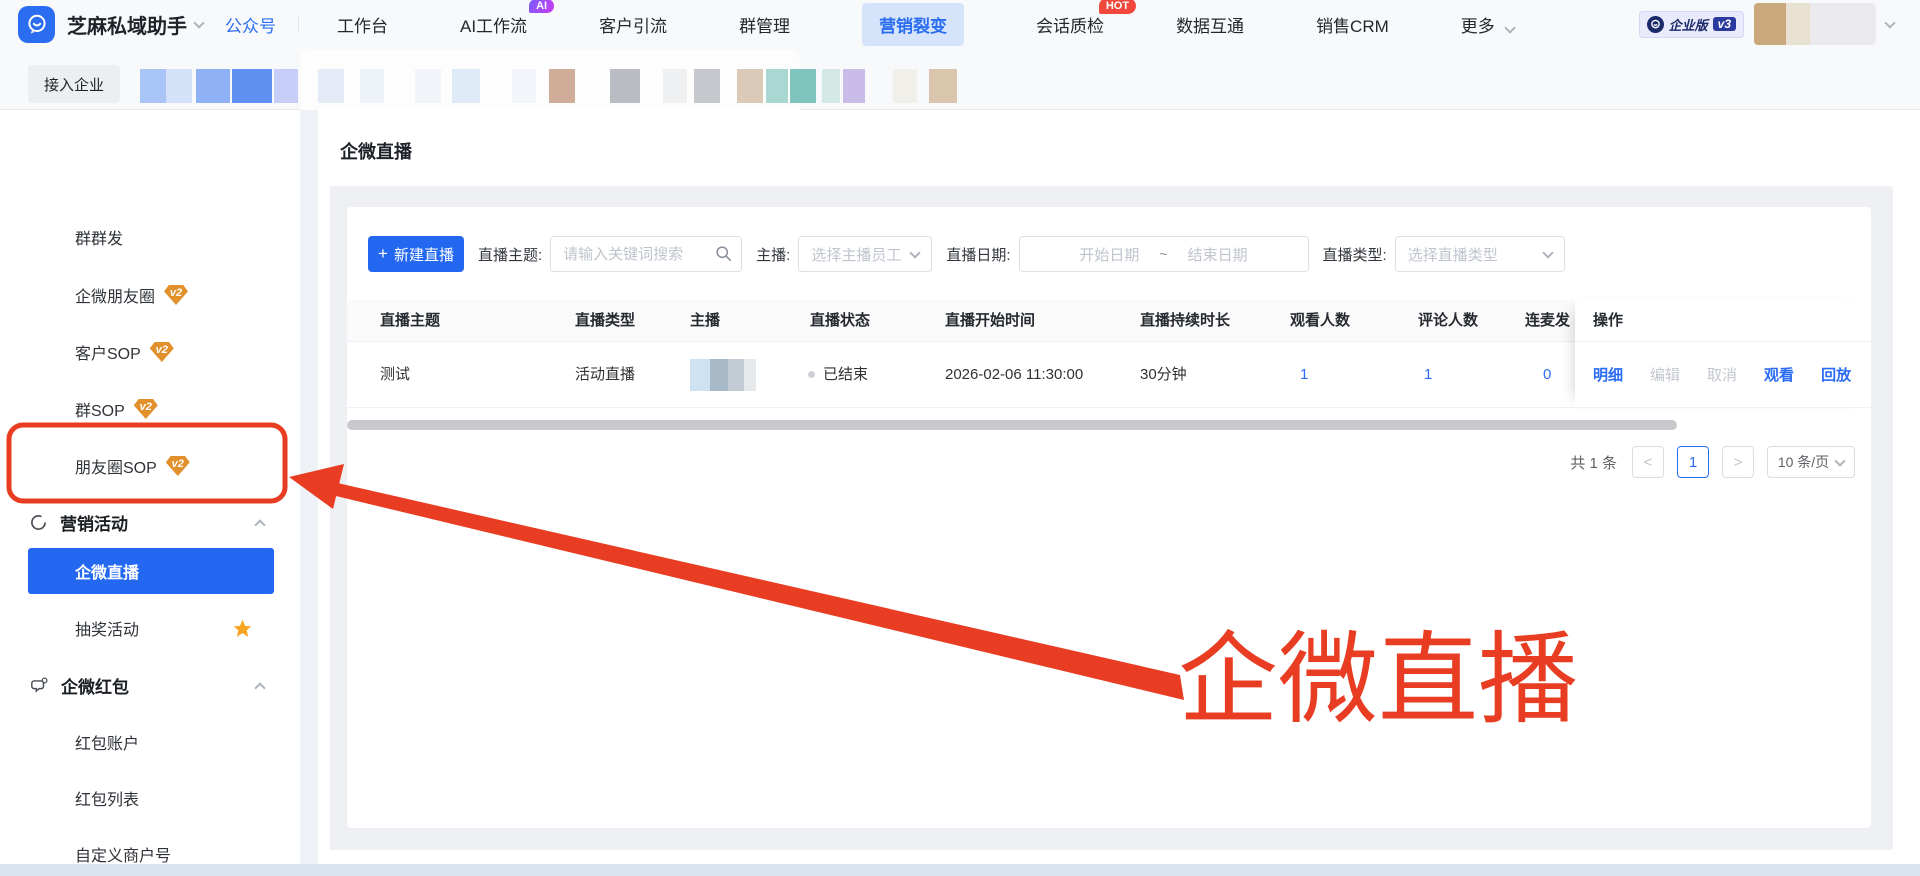 Image resolution: width=1920 pixels, height=876 pixels. Describe the element at coordinates (94, 524) in the screenshot. I see `sidebar-section-label: 营销活动` at that location.